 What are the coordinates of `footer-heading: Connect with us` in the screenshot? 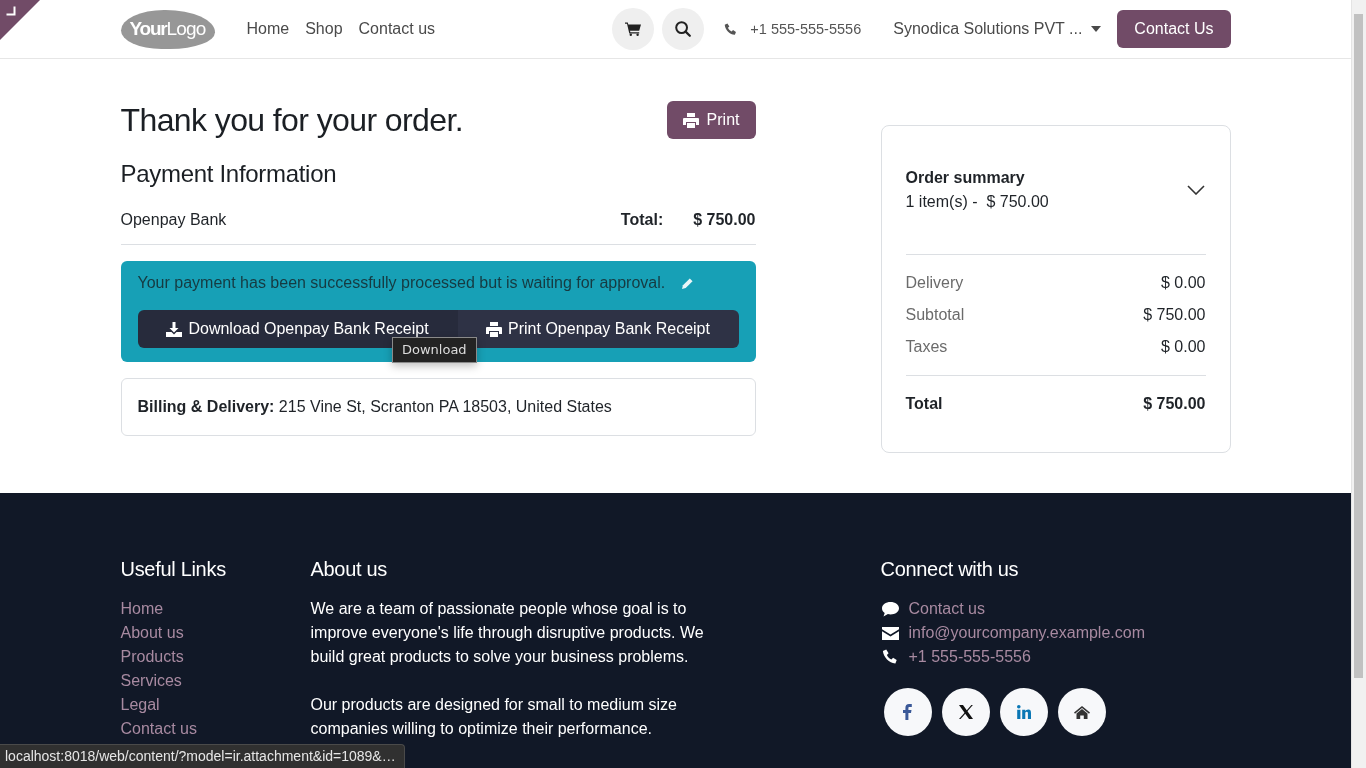 It's located at (950, 569).